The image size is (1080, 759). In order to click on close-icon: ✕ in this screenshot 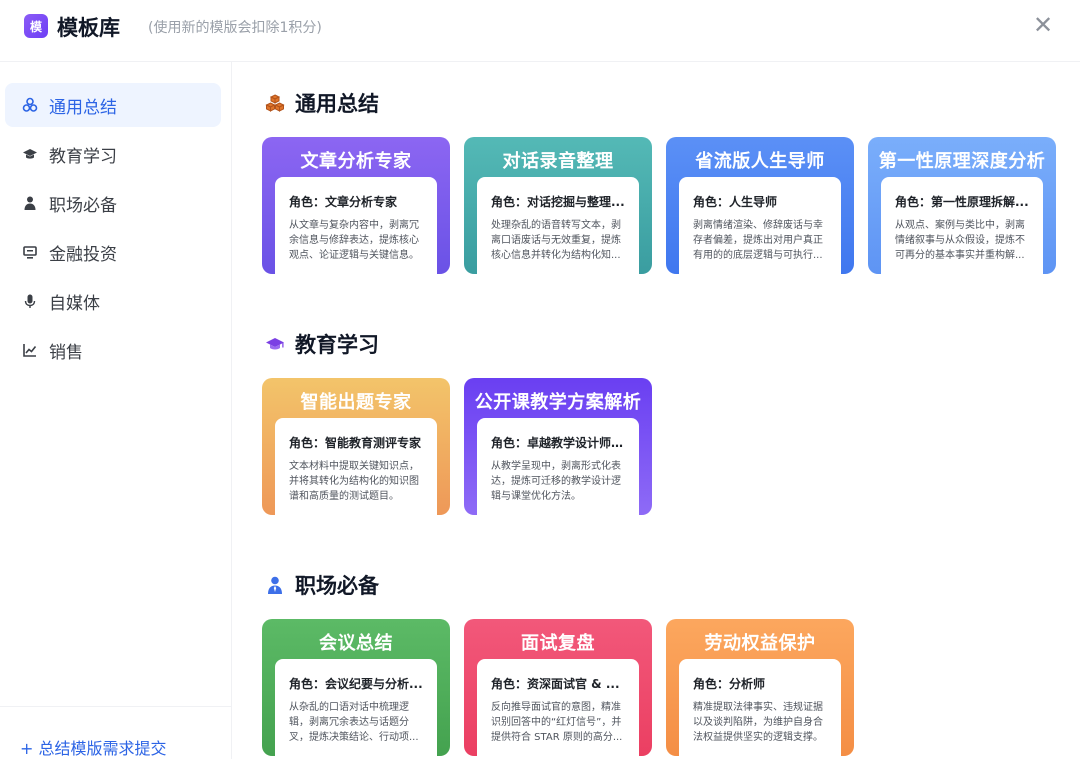, I will do `click(1043, 25)`.